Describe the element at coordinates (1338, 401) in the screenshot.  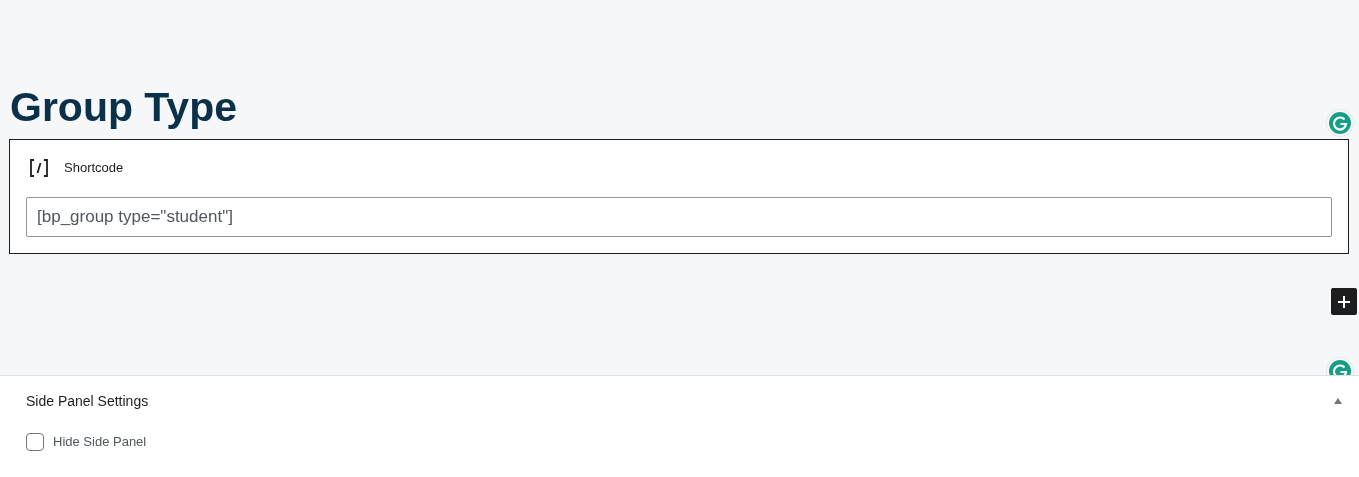
I see `caret-up-icon` at that location.